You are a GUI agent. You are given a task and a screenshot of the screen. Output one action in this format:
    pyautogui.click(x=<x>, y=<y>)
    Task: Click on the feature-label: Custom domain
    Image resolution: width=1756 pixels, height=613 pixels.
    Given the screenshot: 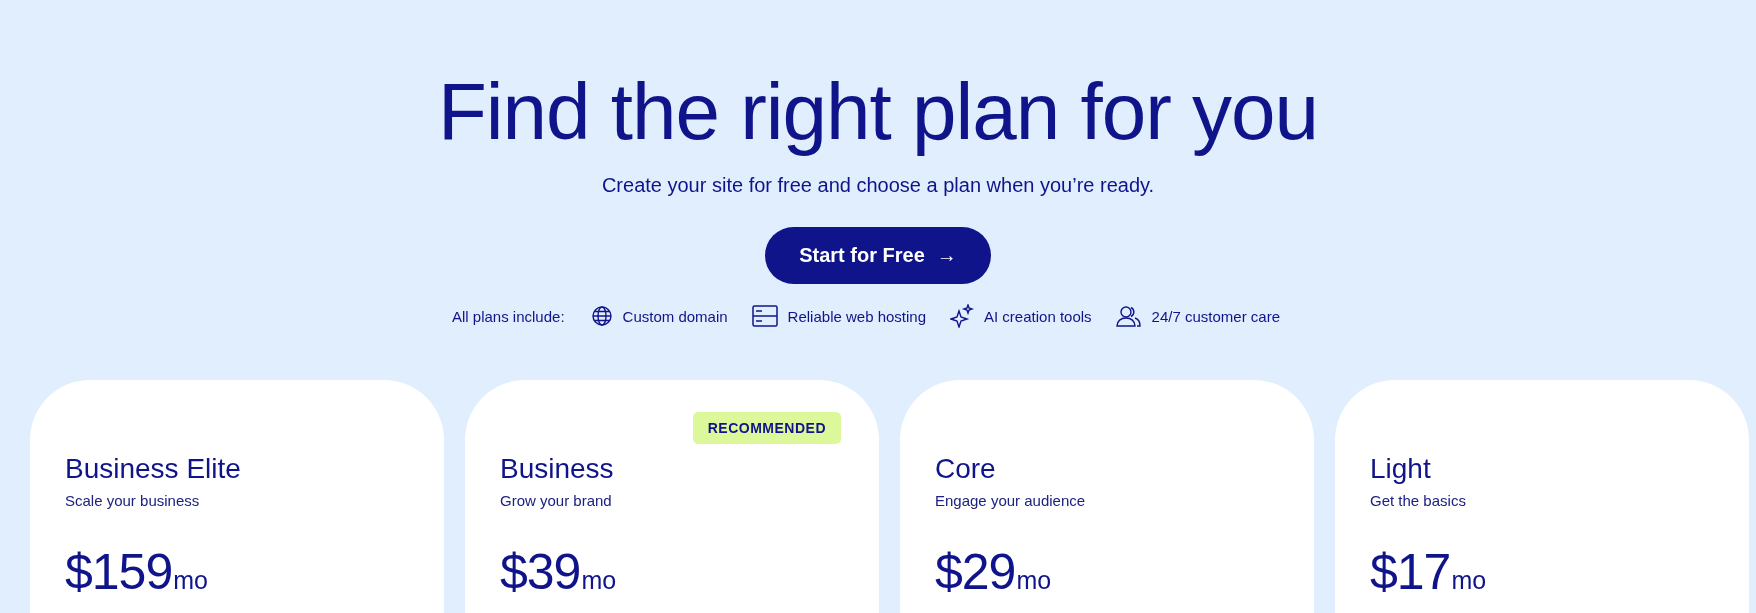 What is the action you would take?
    pyautogui.click(x=675, y=316)
    